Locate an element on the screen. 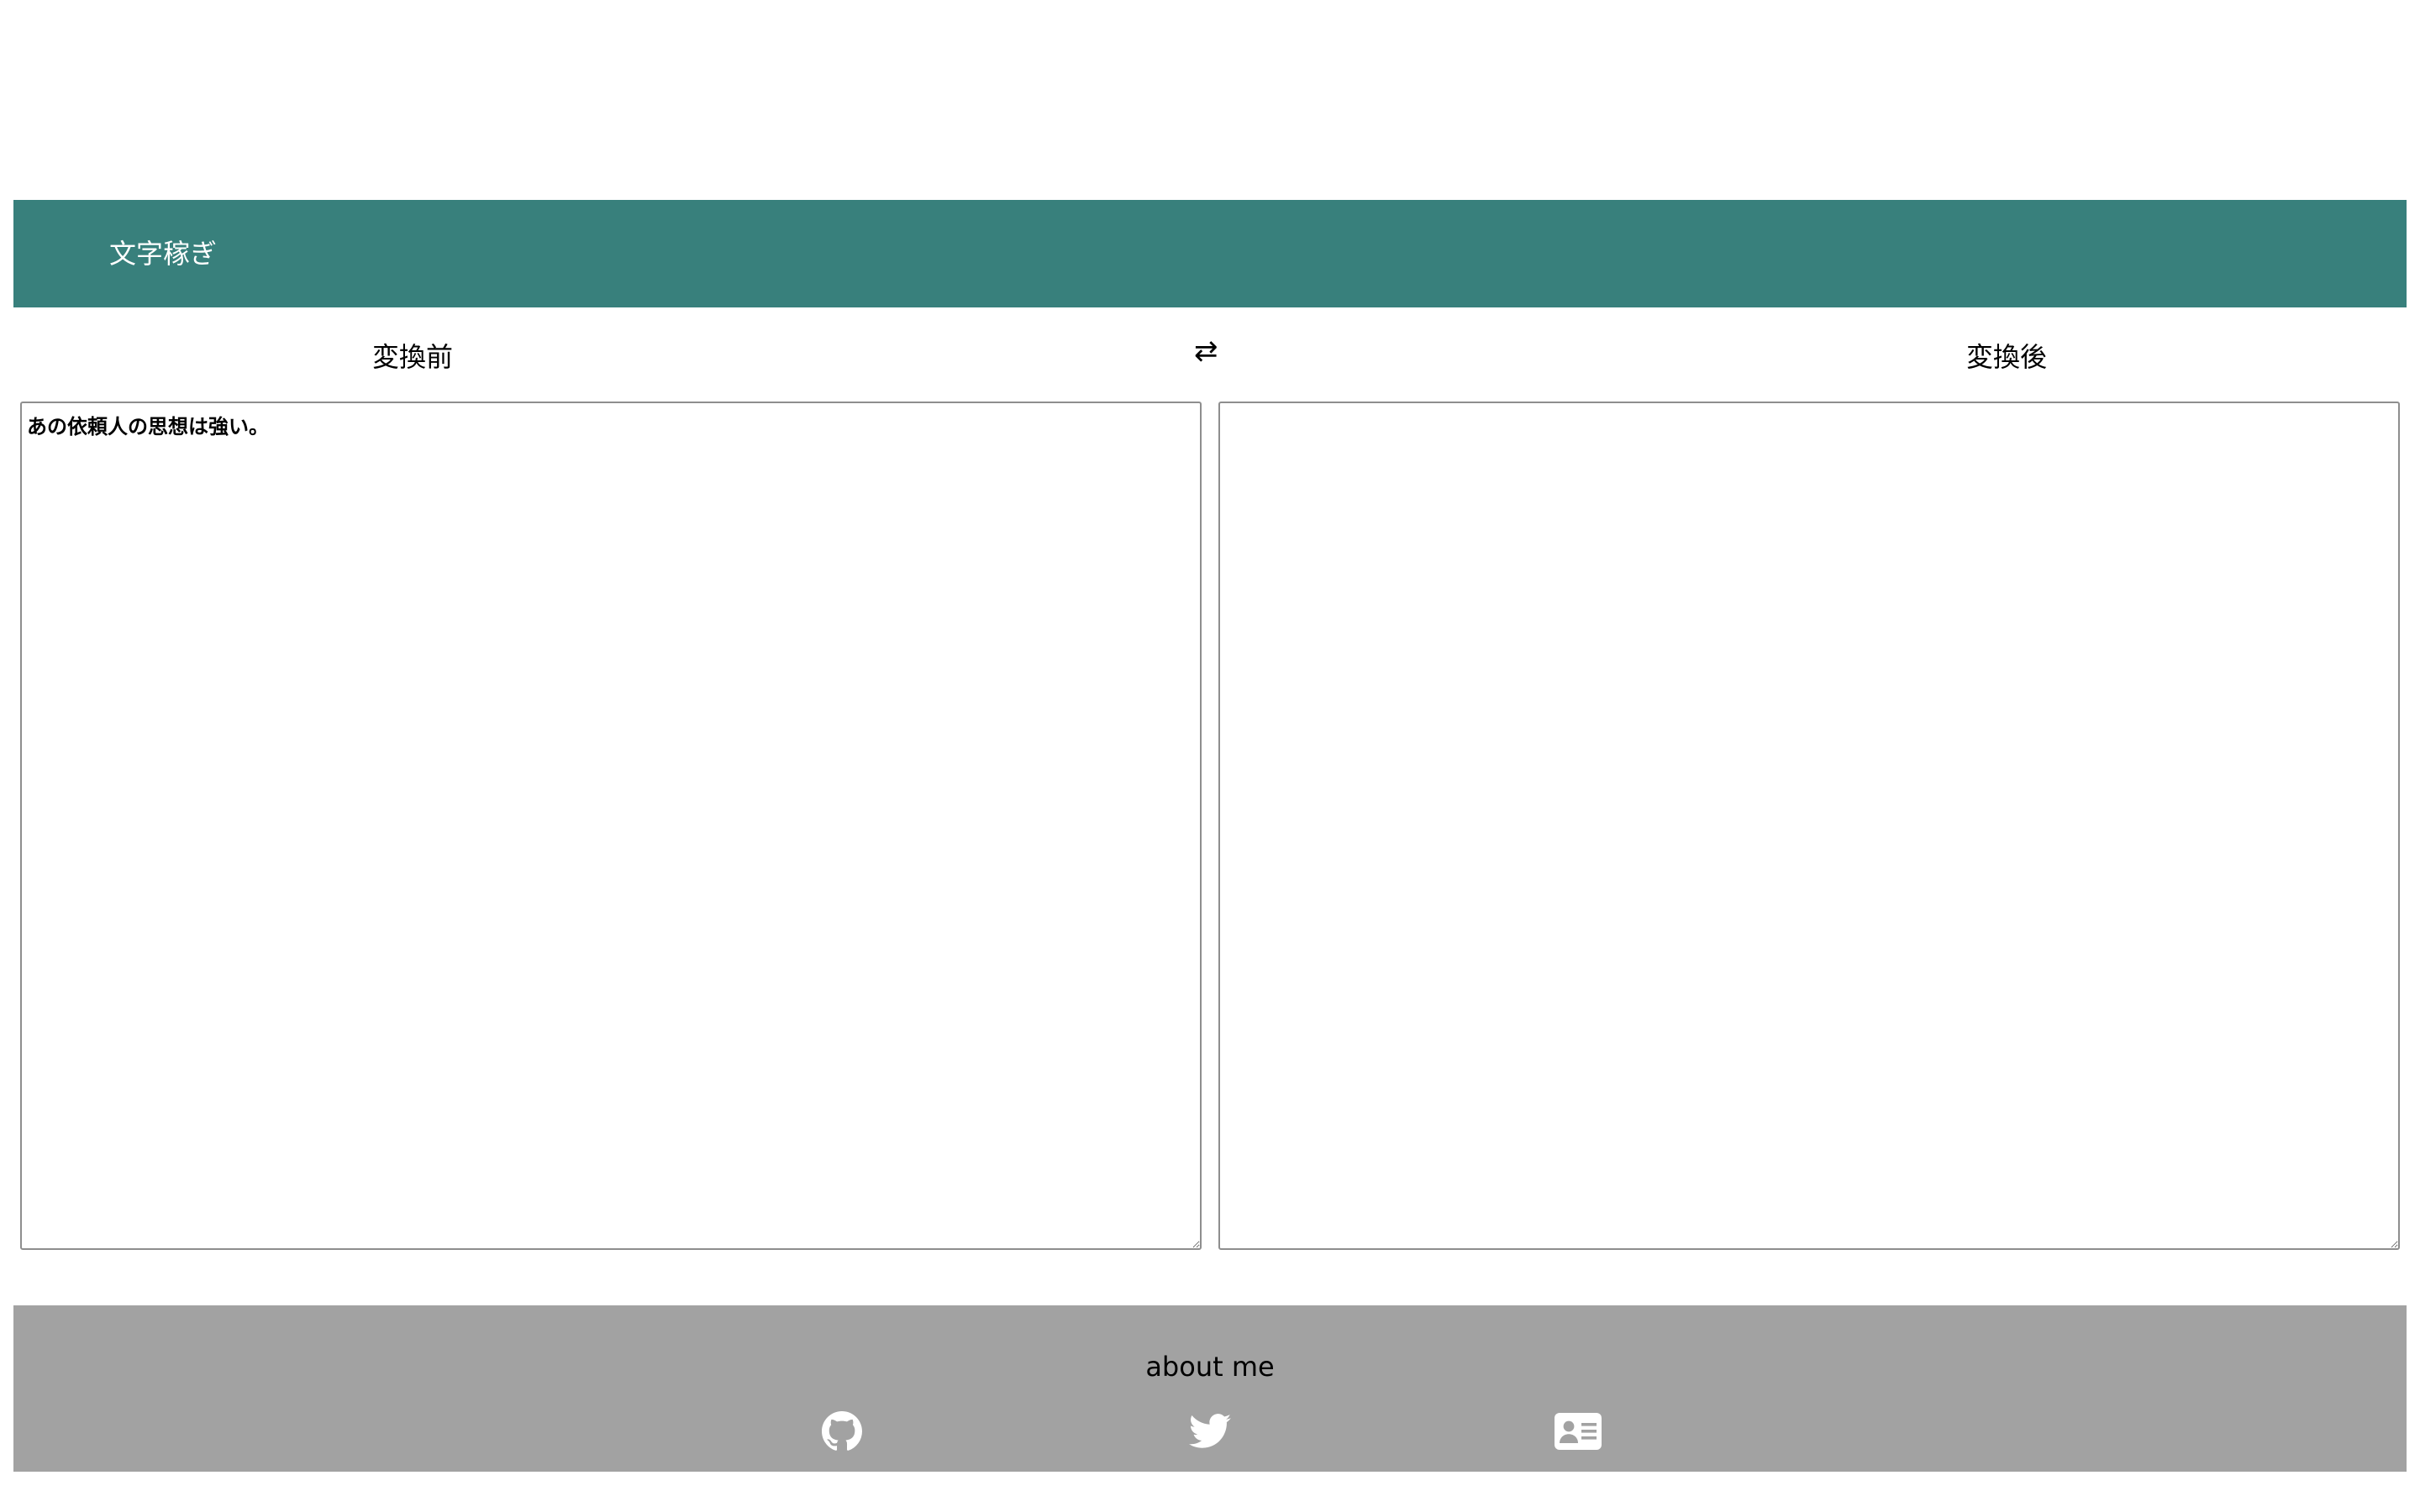 The image size is (2420, 1512). app-header: 文字稼ぎ is located at coordinates (1210, 253).